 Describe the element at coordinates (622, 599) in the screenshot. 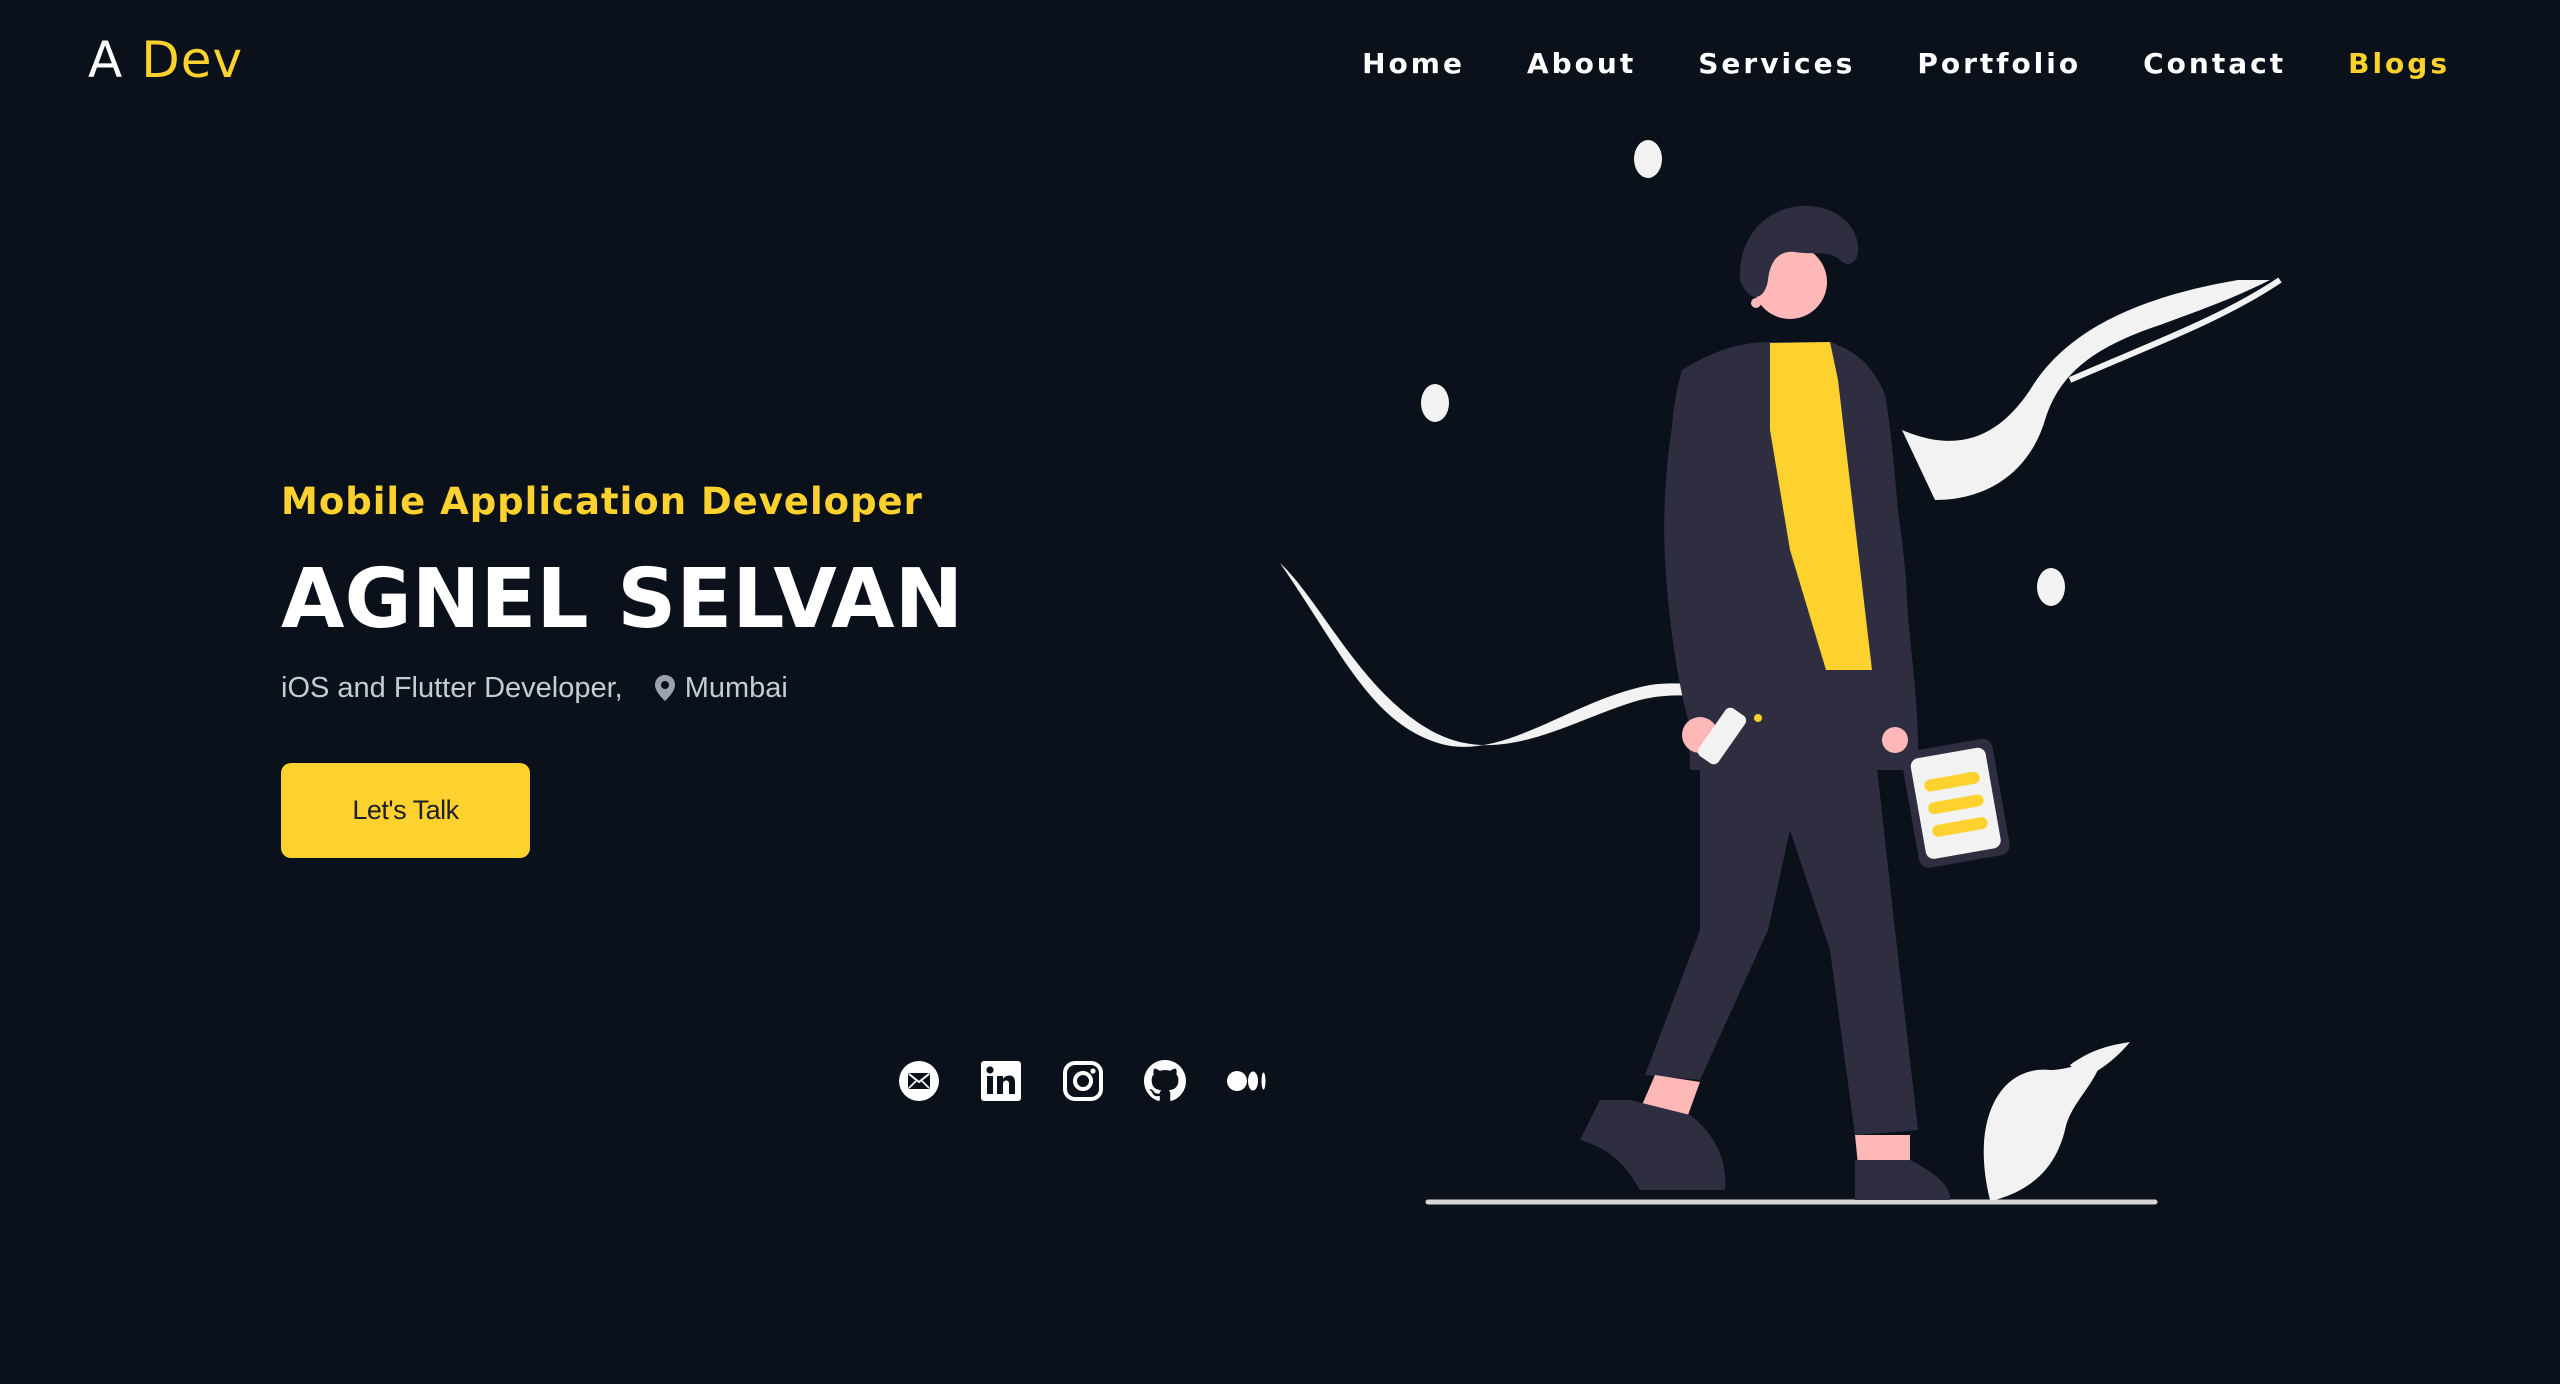

I see `hero-name: AGNEL SELVAN` at that location.